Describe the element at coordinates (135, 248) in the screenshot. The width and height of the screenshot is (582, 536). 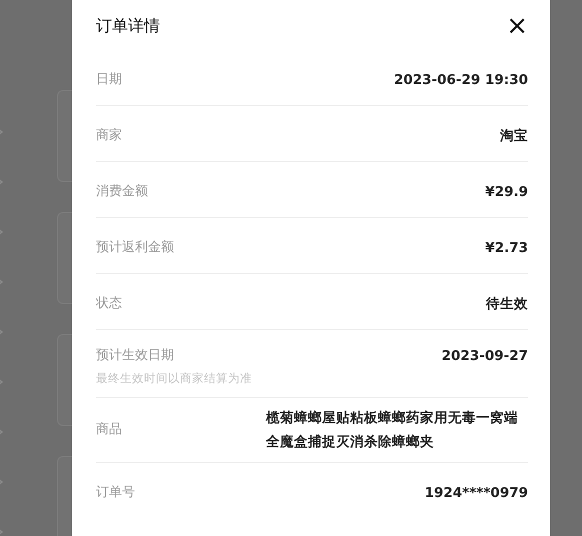
I see `field-label: 预计返利金额` at that location.